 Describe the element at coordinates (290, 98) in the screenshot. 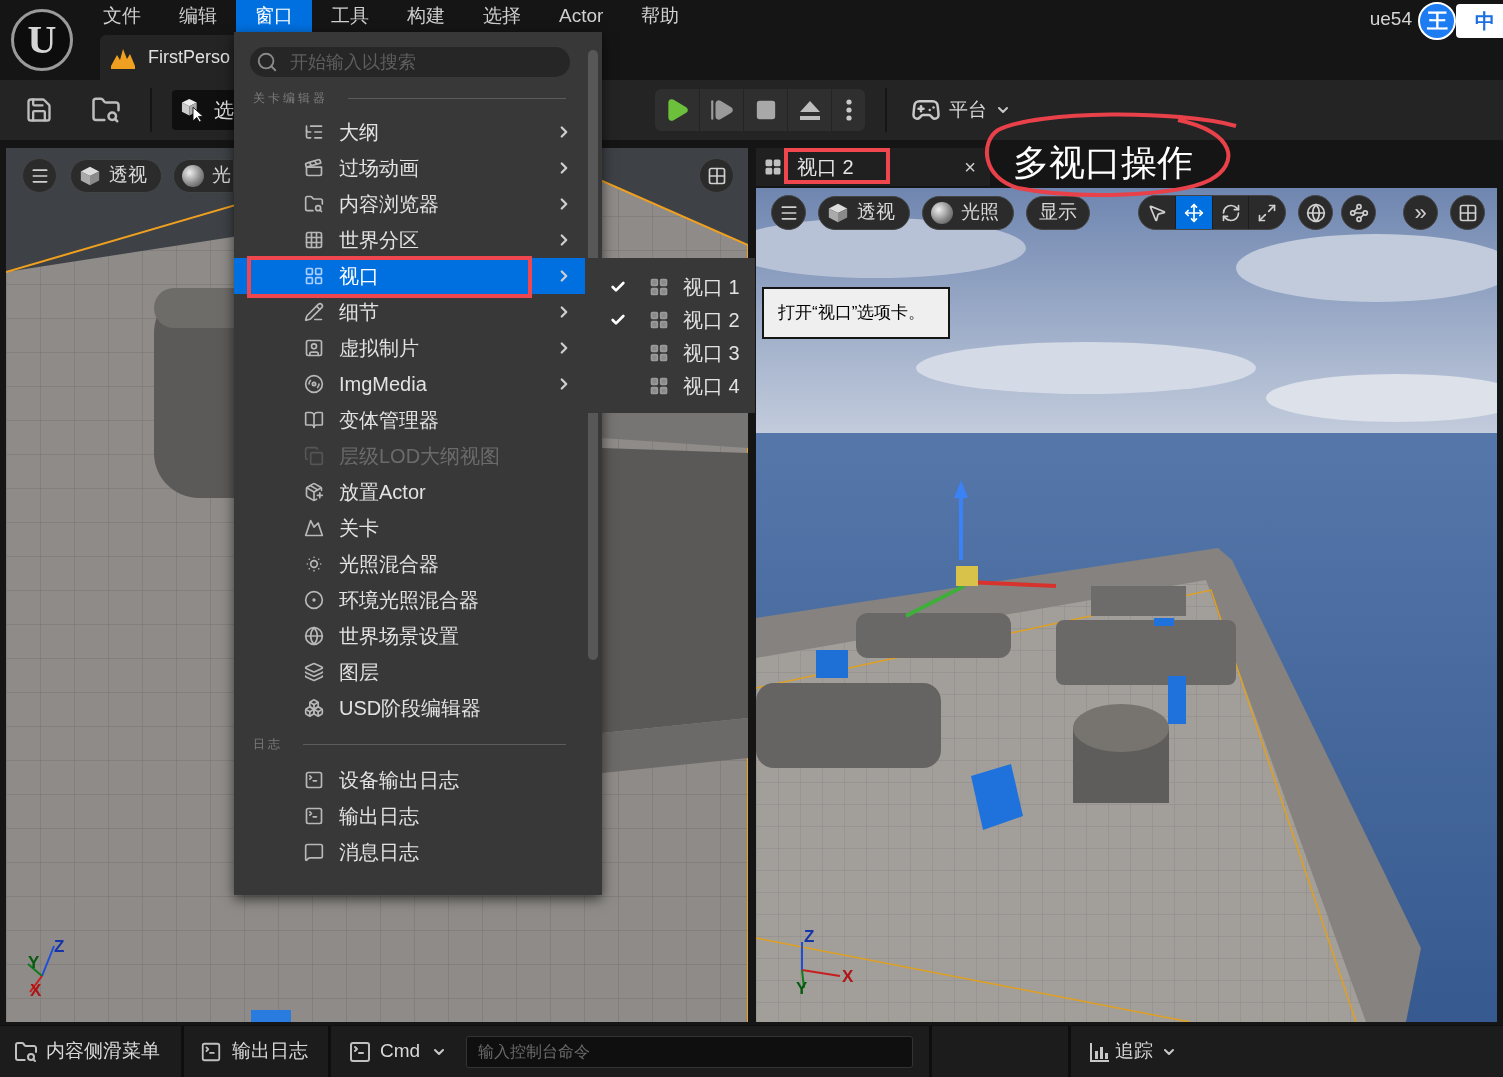

I see `section-title: 关卡编辑器` at that location.